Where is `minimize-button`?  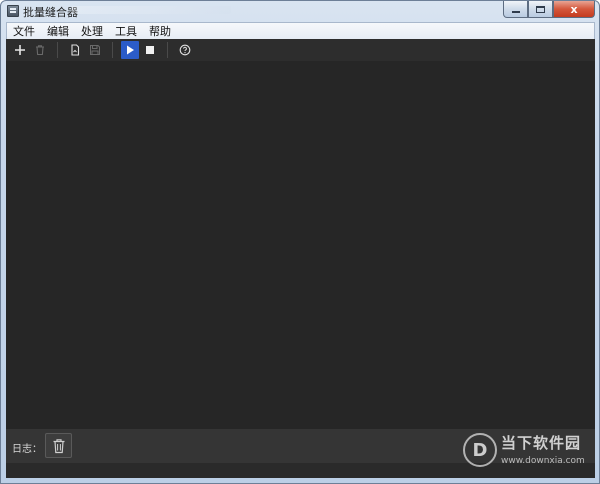 minimize-button is located at coordinates (515, 9).